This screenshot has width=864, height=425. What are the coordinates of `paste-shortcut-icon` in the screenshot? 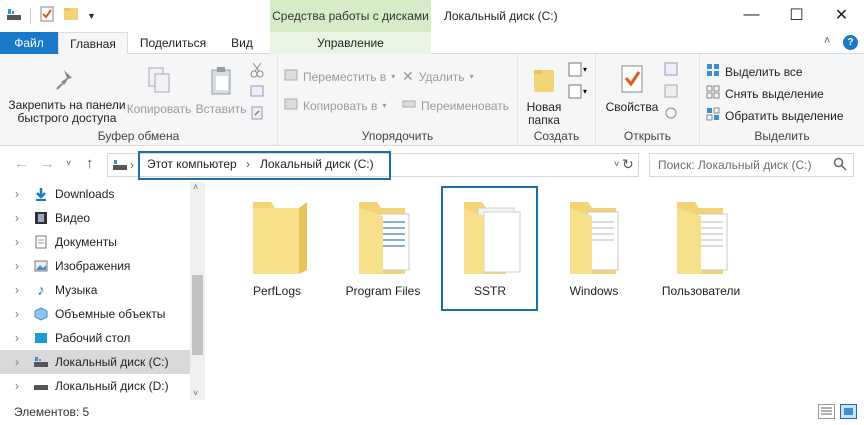 It's located at (257, 114).